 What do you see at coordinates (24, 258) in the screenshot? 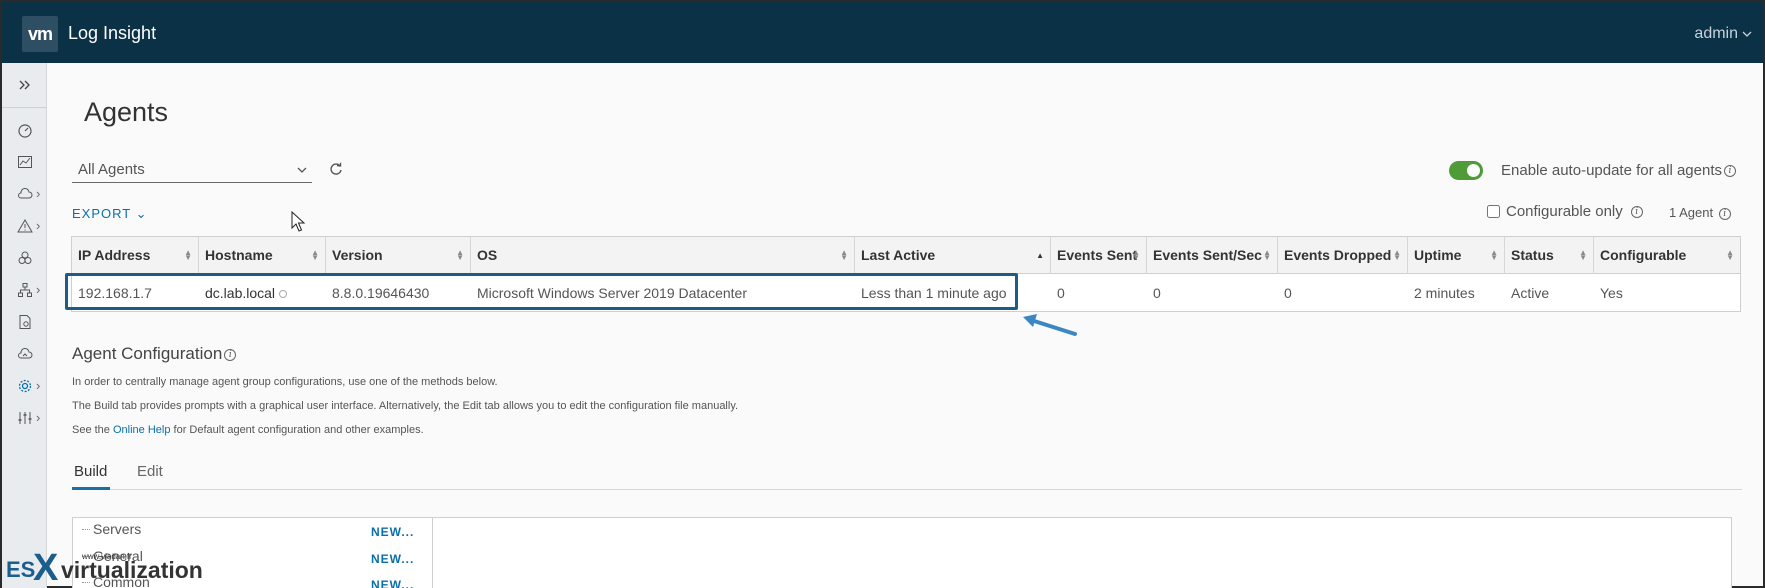
I see `content-pack-icon` at bounding box center [24, 258].